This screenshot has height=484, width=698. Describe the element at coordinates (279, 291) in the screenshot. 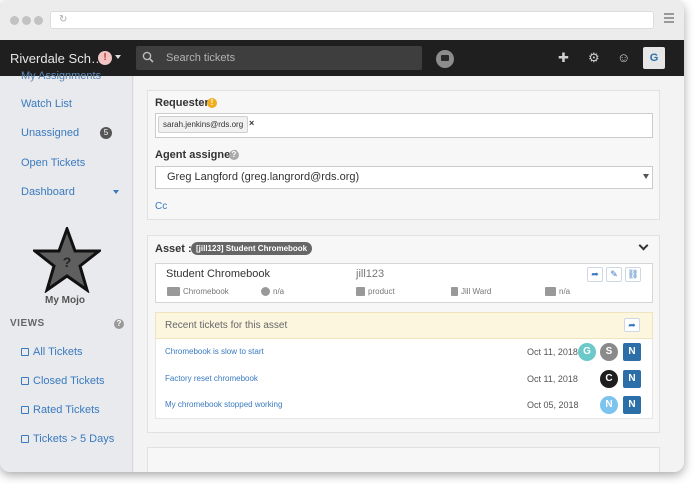

I see `asset-location: n/a` at that location.